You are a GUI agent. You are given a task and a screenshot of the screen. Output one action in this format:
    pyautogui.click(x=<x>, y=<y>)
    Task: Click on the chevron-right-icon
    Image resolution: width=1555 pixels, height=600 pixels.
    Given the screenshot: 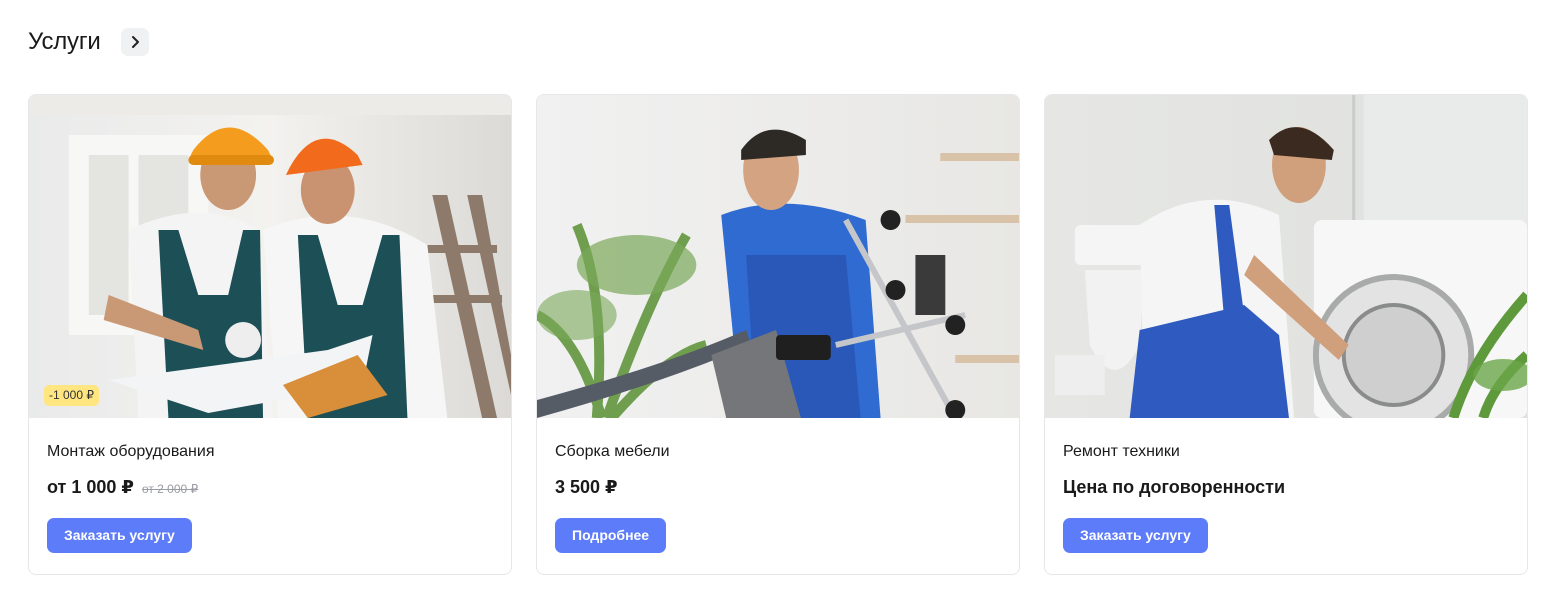 What is the action you would take?
    pyautogui.click(x=135, y=42)
    